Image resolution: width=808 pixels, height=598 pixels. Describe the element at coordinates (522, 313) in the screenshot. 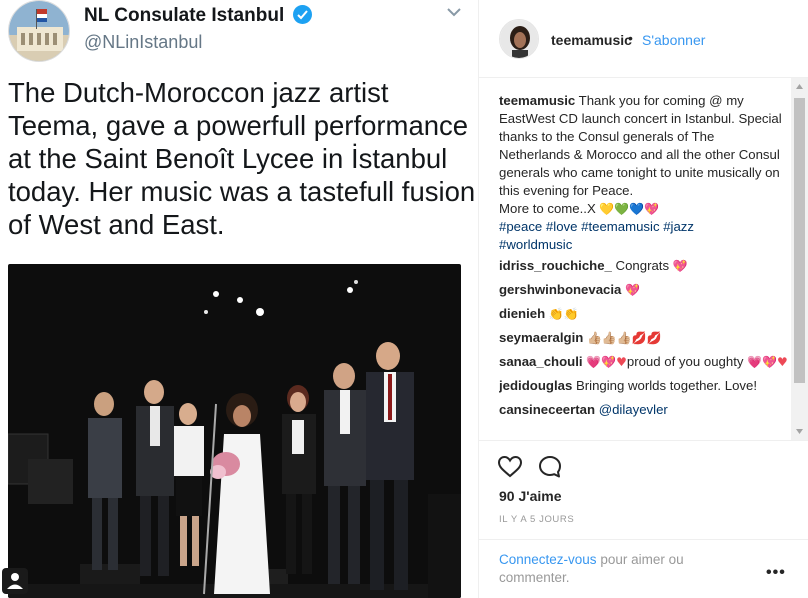

I see `comment-username: dienieh` at that location.